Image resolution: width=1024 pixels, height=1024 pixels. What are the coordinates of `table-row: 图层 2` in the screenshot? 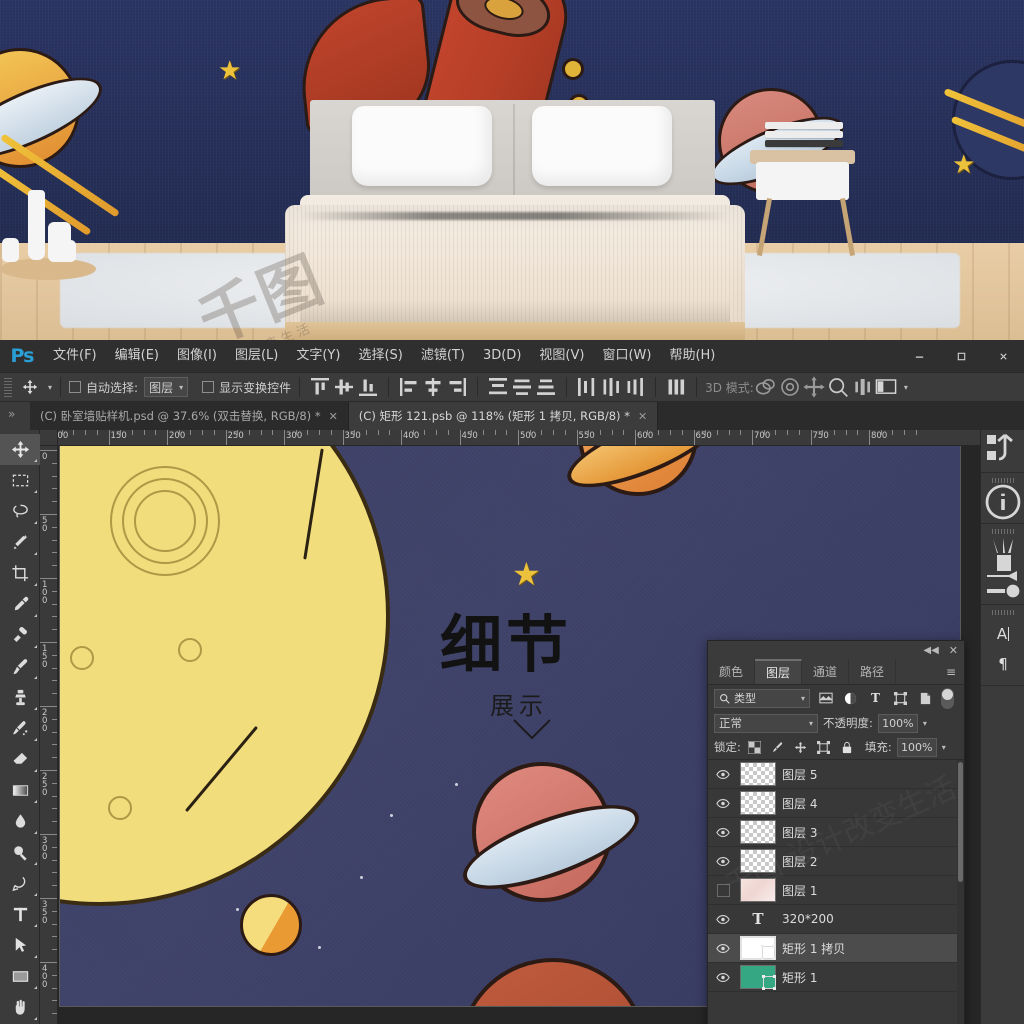 It's located at (836, 861).